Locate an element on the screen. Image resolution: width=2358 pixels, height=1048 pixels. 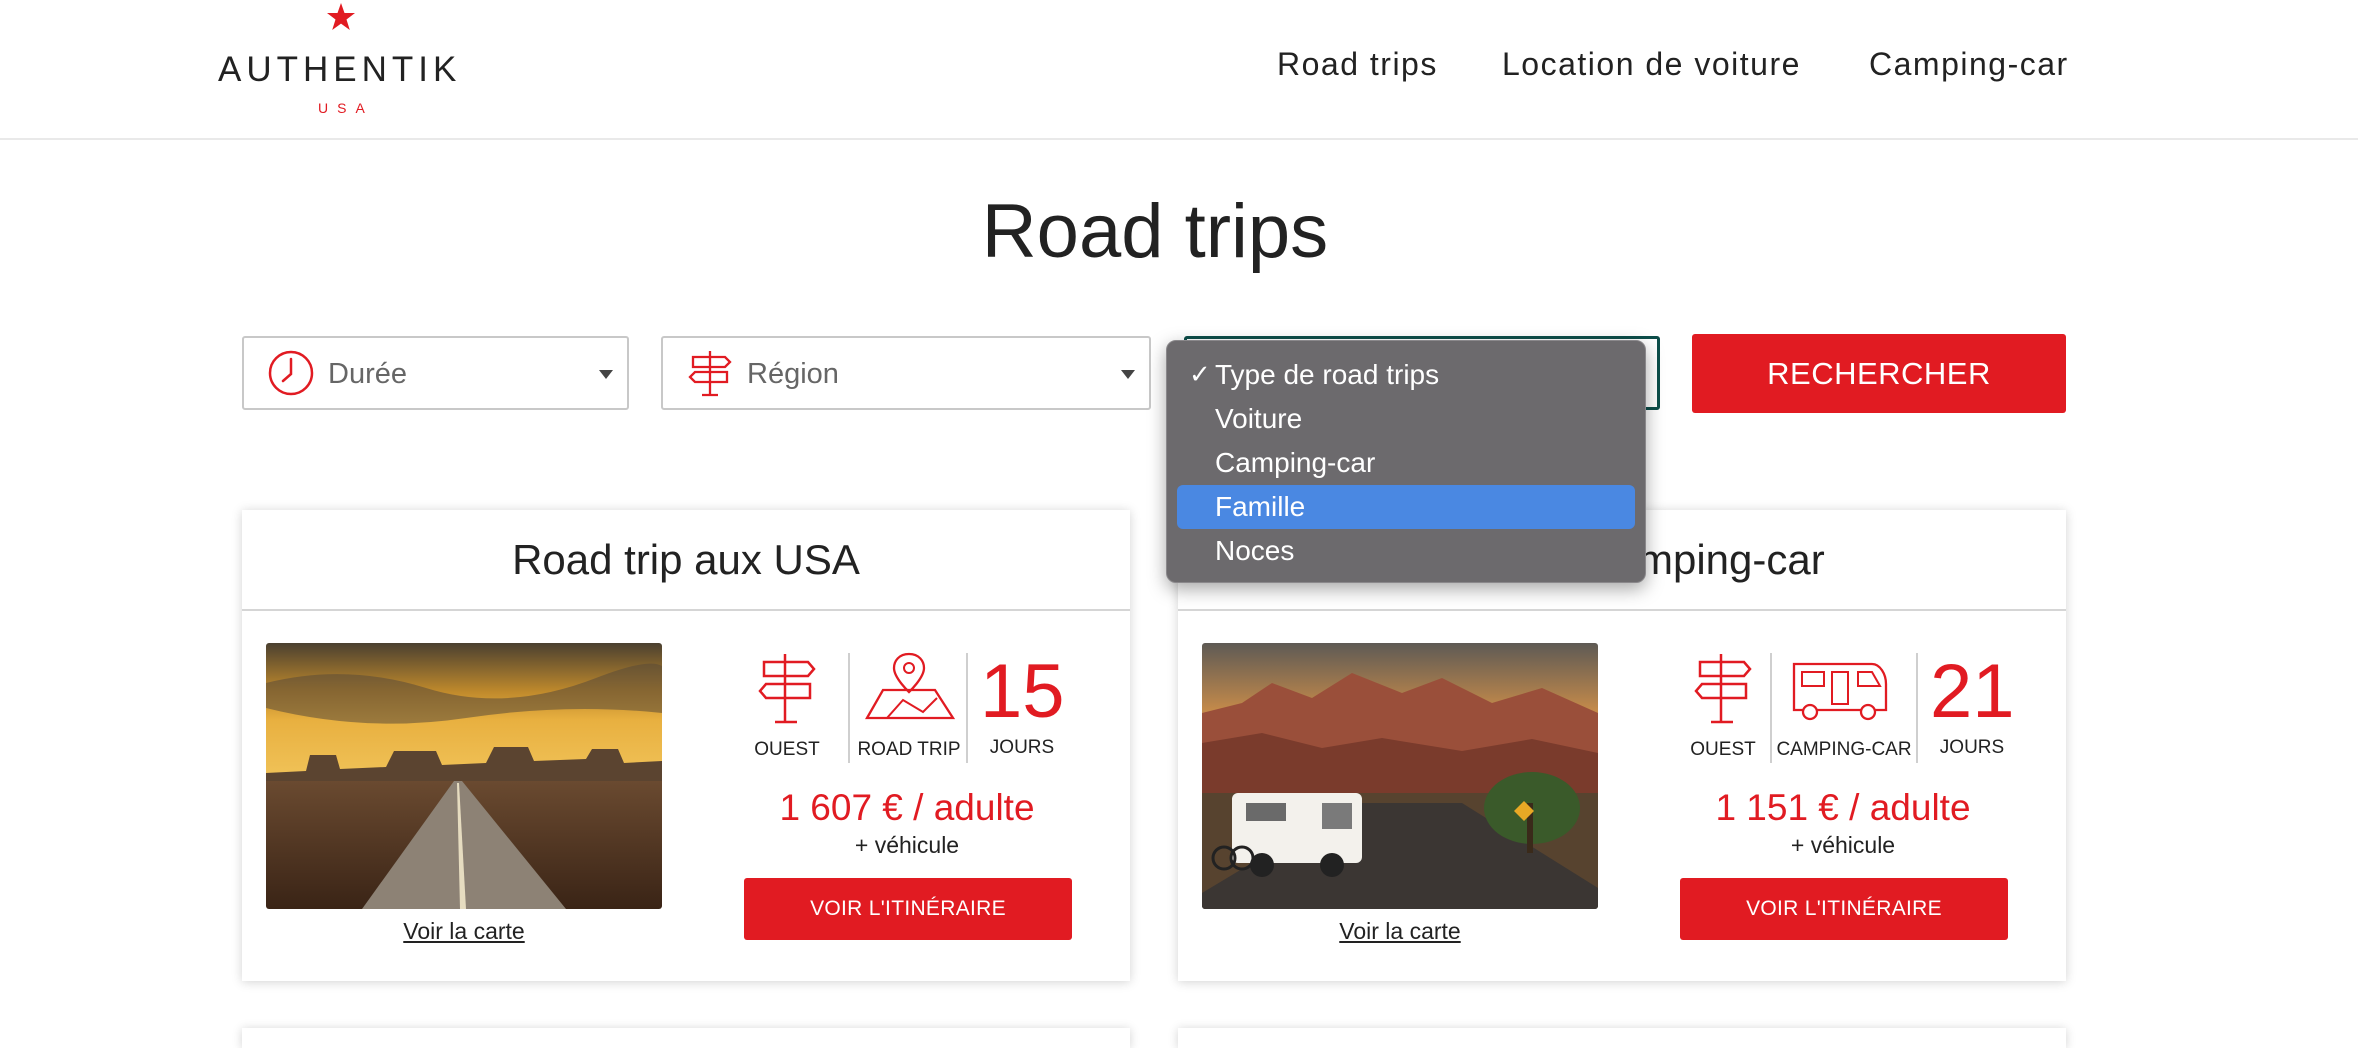
camping-car-icon is located at coordinates (1840, 691).